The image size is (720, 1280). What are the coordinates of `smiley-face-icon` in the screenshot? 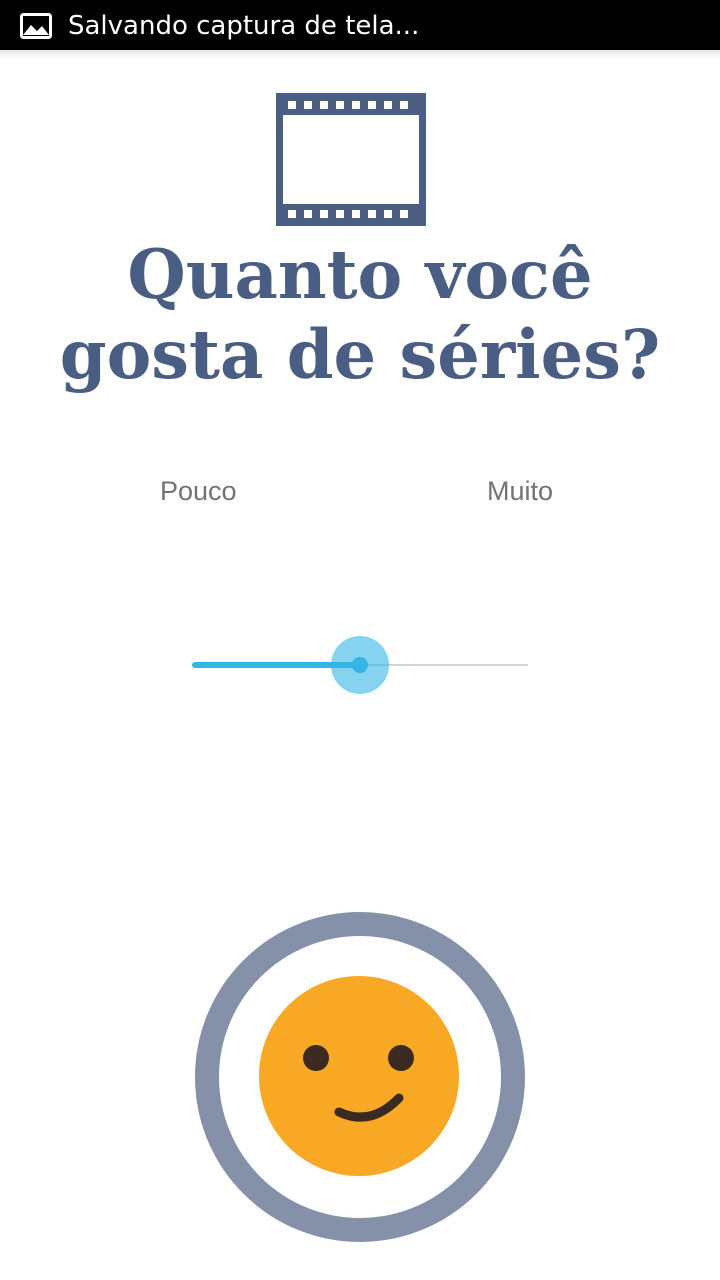 It's located at (360, 1077).